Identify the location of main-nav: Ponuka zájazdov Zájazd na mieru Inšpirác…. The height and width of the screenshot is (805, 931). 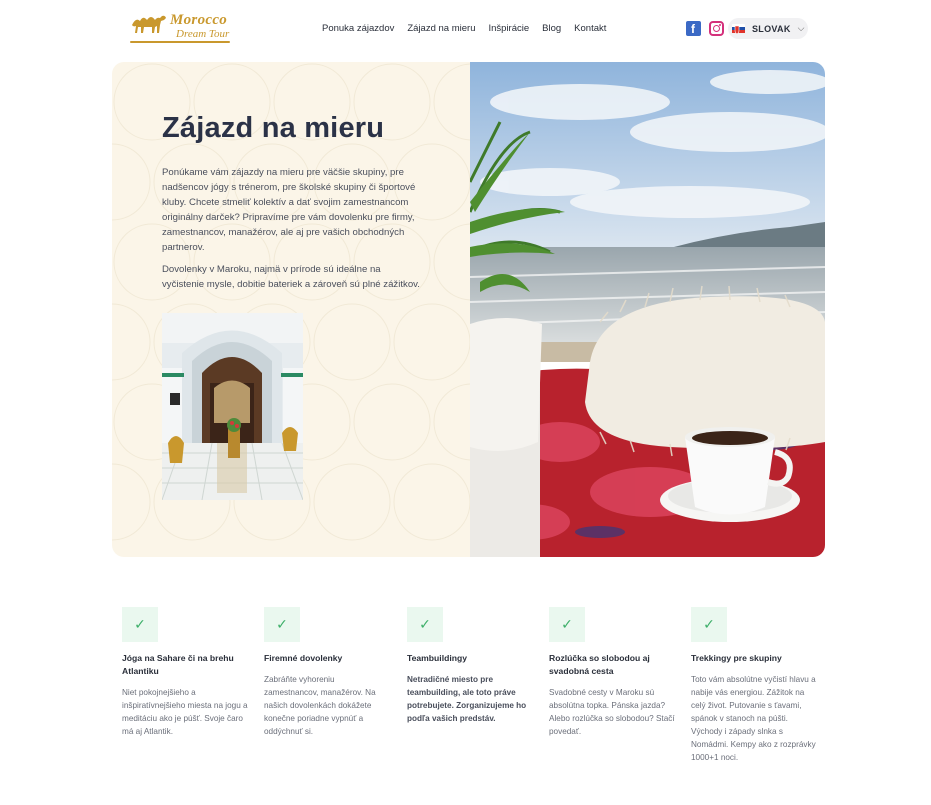
(470, 28).